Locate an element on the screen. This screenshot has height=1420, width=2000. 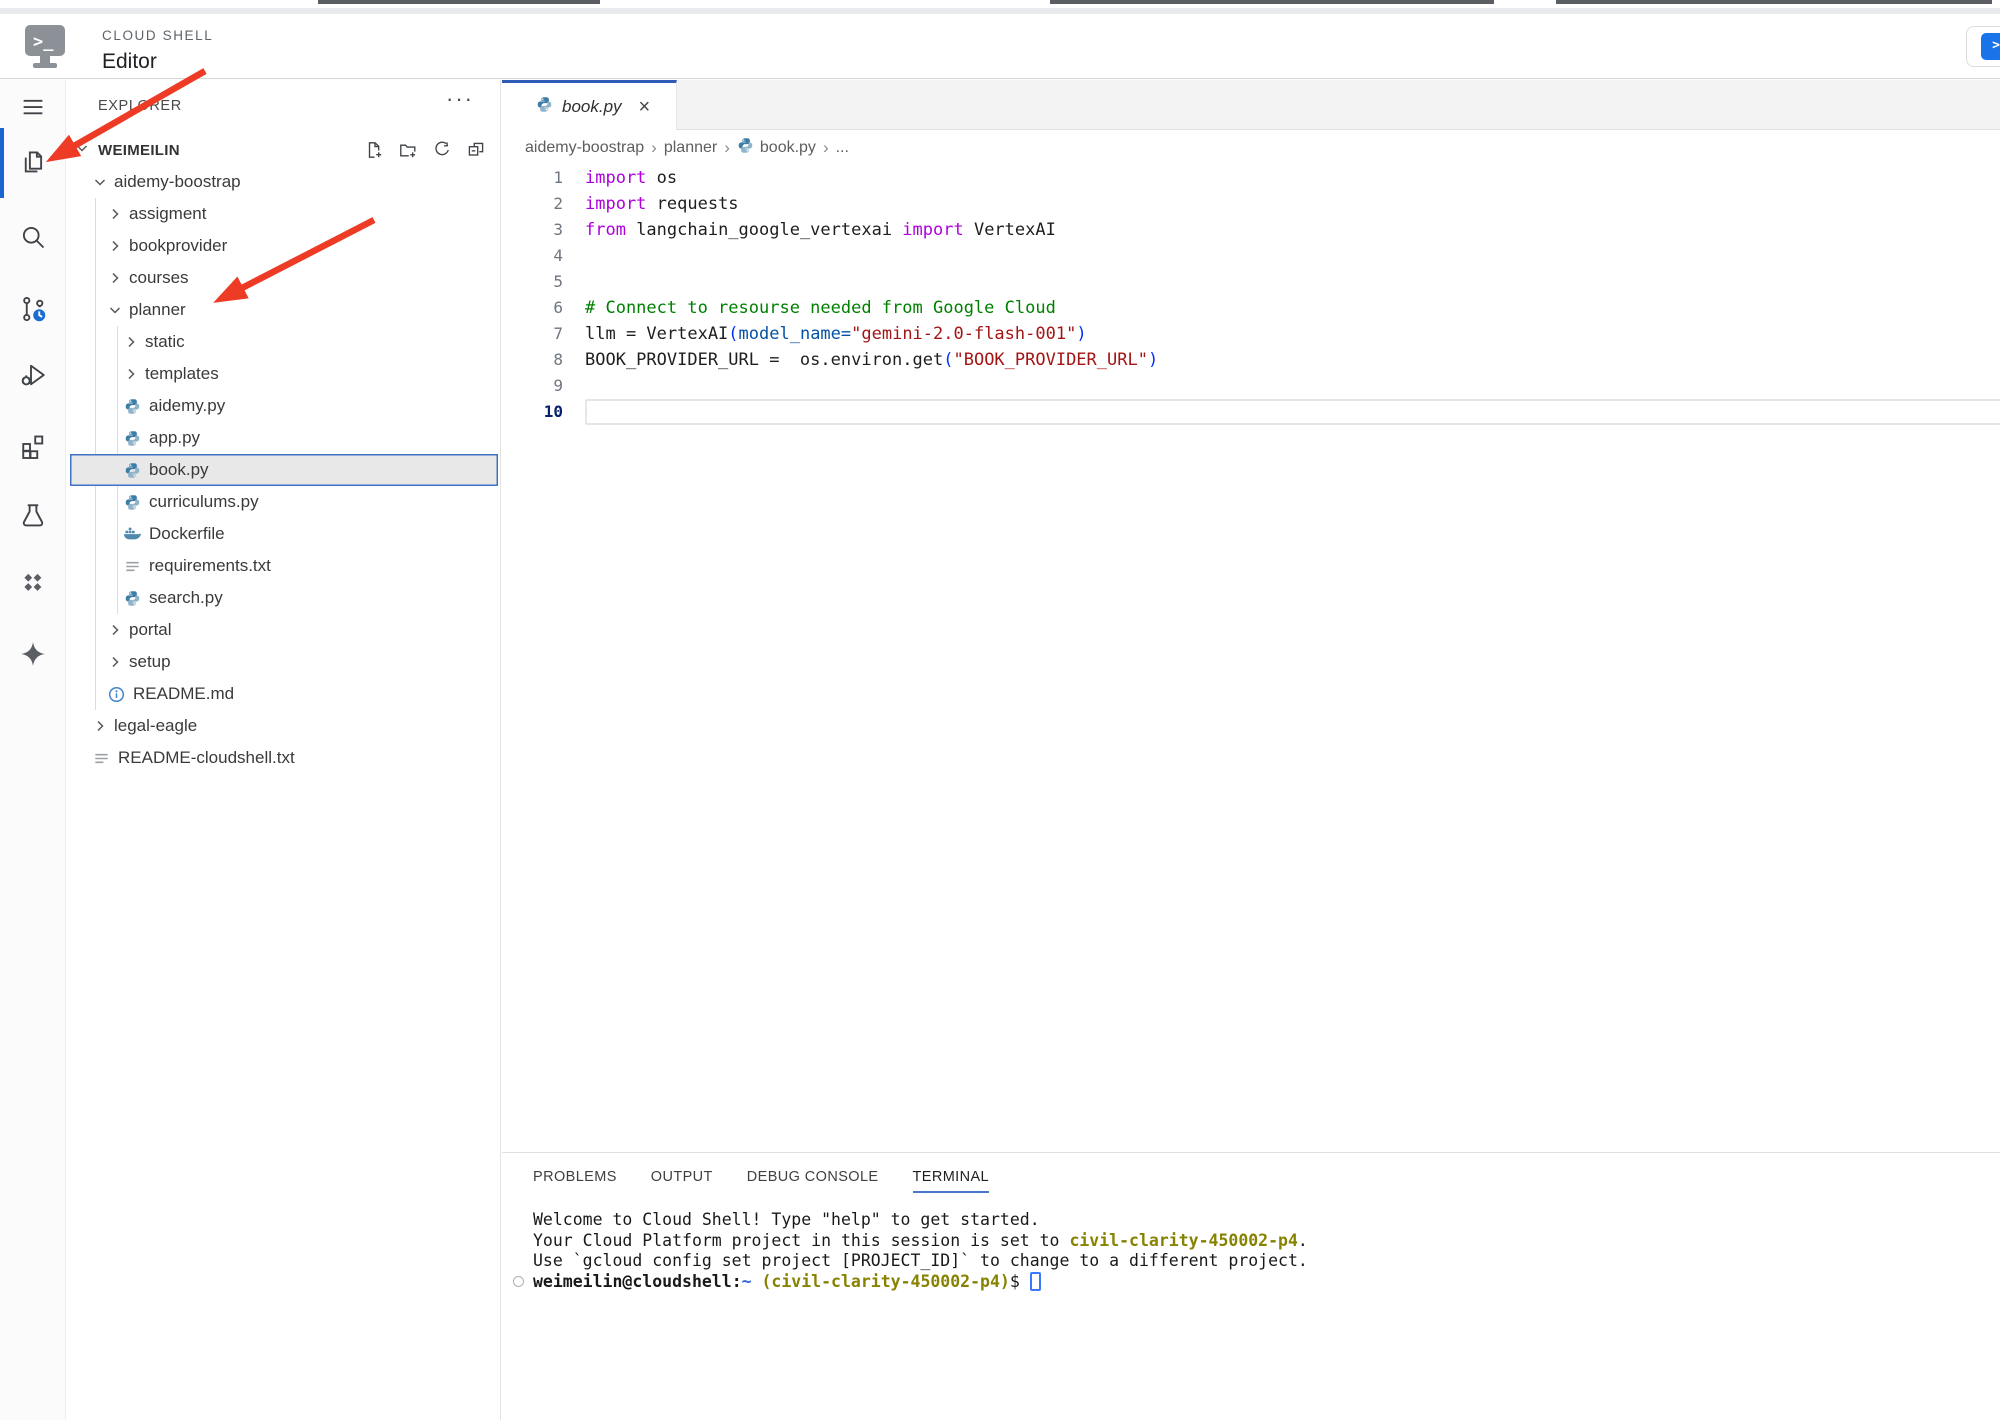
panel-tab-problems: PROBLEMS is located at coordinates (575, 1181).